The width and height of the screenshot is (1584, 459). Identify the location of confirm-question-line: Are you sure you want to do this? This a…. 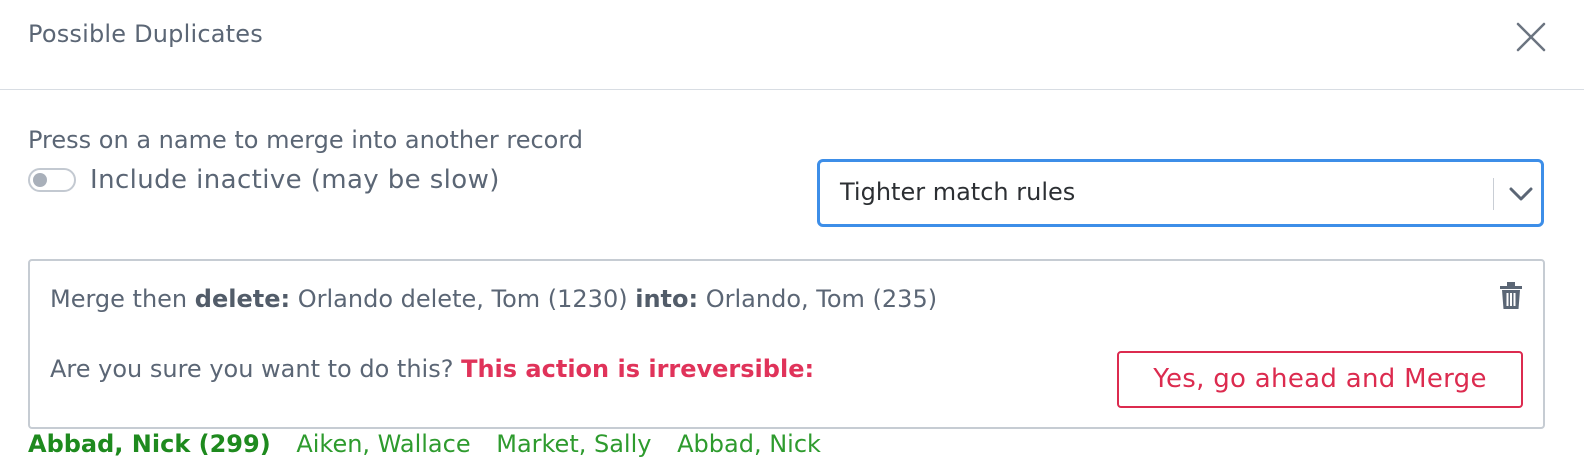
(432, 369).